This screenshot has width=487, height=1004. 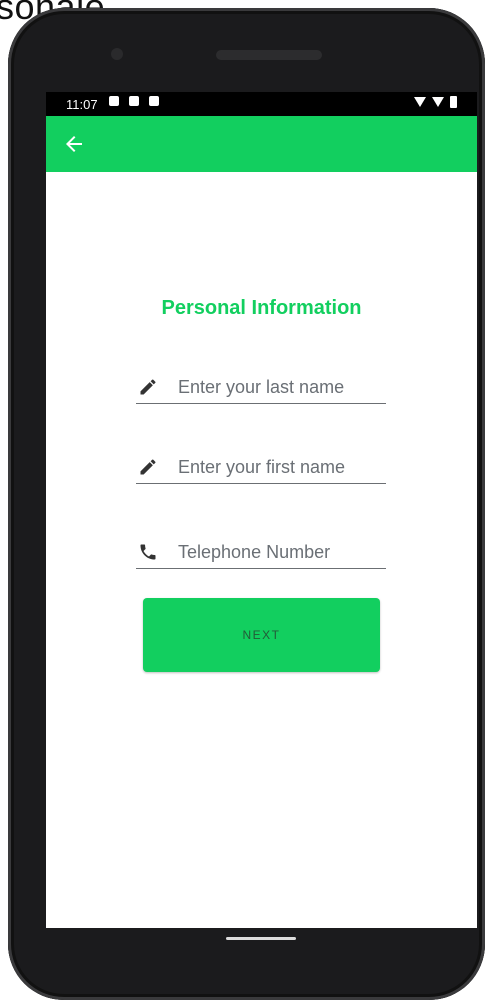 I want to click on status-right-icons, so click(x=435, y=102).